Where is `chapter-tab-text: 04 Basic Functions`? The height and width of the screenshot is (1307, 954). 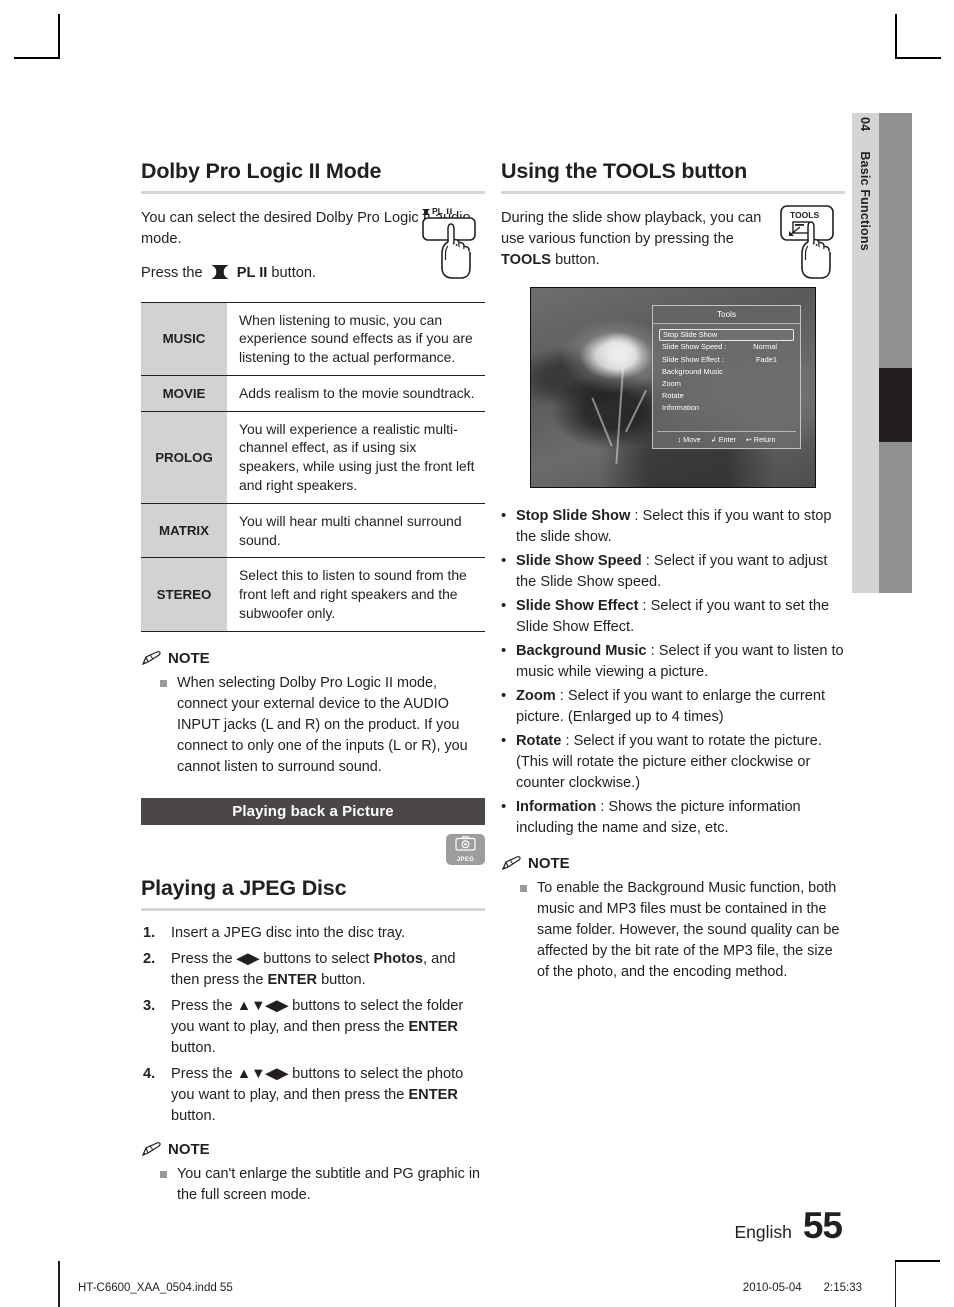 chapter-tab-text: 04 Basic Functions is located at coordinates (865, 353).